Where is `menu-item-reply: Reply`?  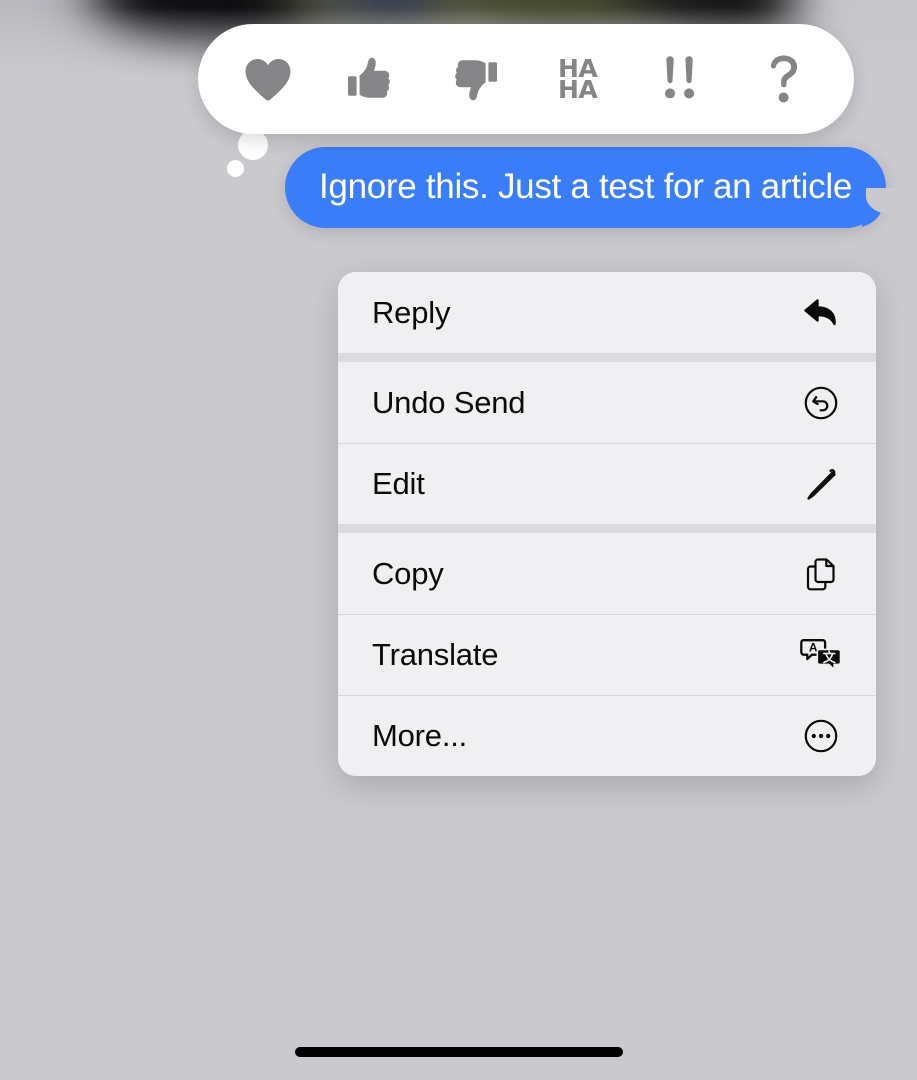
menu-item-reply: Reply is located at coordinates (607, 312).